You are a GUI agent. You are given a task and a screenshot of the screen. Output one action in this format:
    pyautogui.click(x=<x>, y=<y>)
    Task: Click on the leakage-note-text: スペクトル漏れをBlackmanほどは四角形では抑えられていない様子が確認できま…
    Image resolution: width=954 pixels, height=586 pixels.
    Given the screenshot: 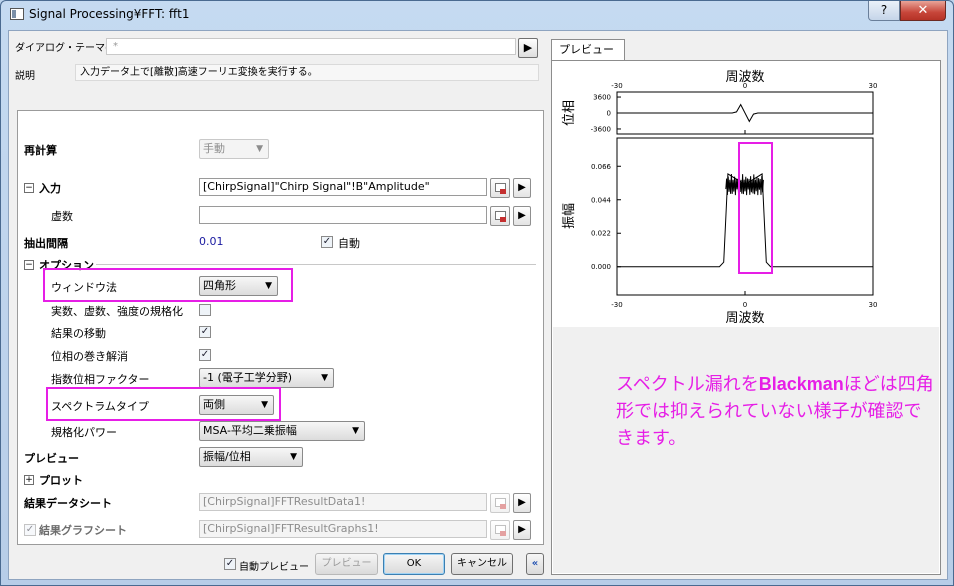 What is the action you would take?
    pyautogui.click(x=775, y=411)
    